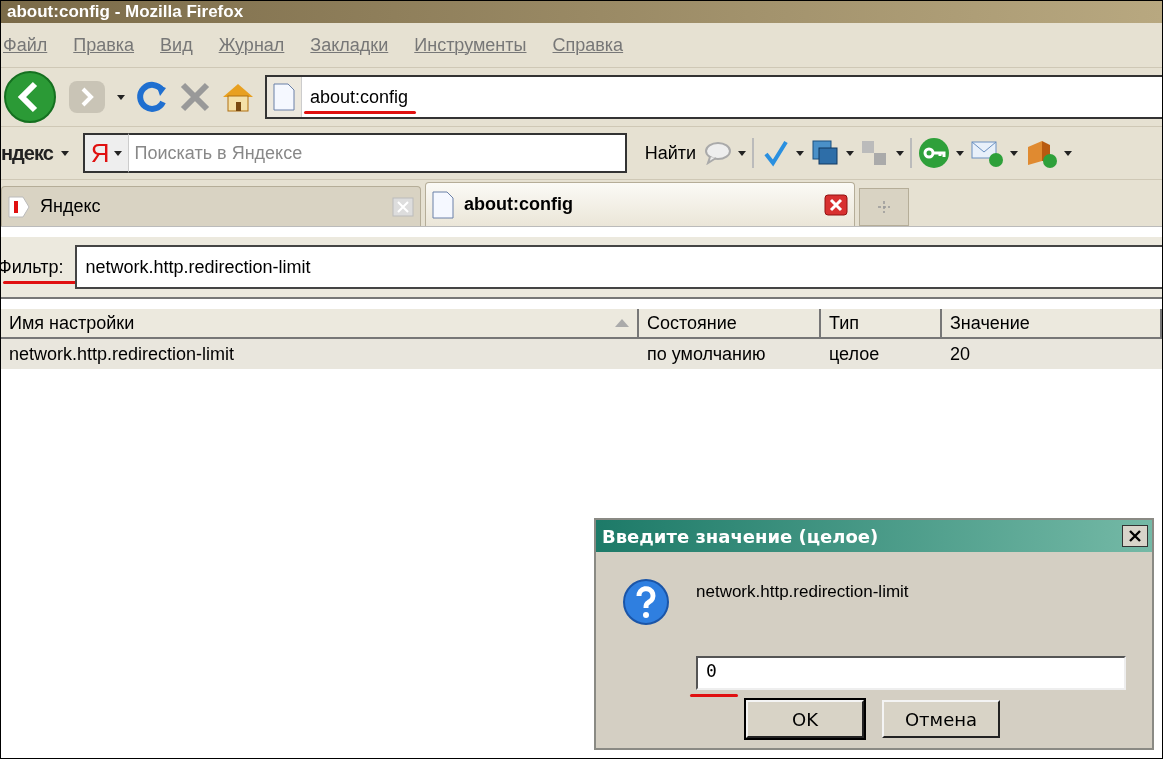 This screenshot has height=759, width=1163. I want to click on column-header: Имя настройки, so click(320, 324).